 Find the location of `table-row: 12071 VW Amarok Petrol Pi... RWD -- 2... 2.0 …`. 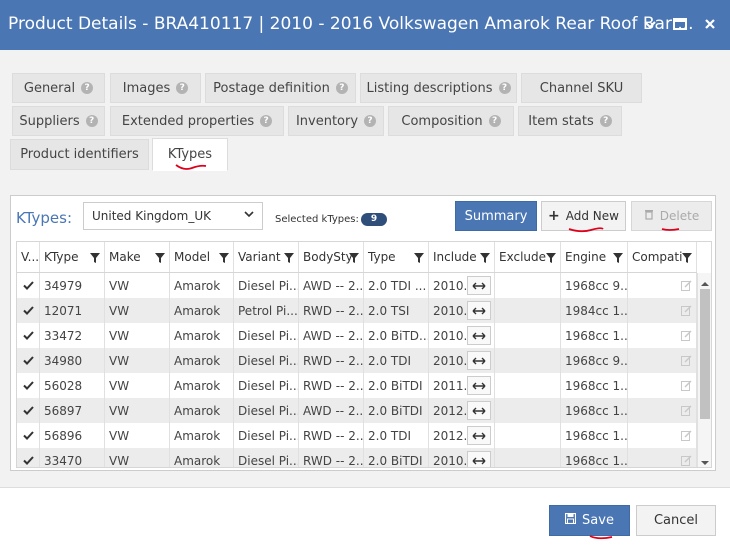

table-row: 12071 VW Amarok Petrol Pi... RWD -- 2... 2.0 … is located at coordinates (357, 310).